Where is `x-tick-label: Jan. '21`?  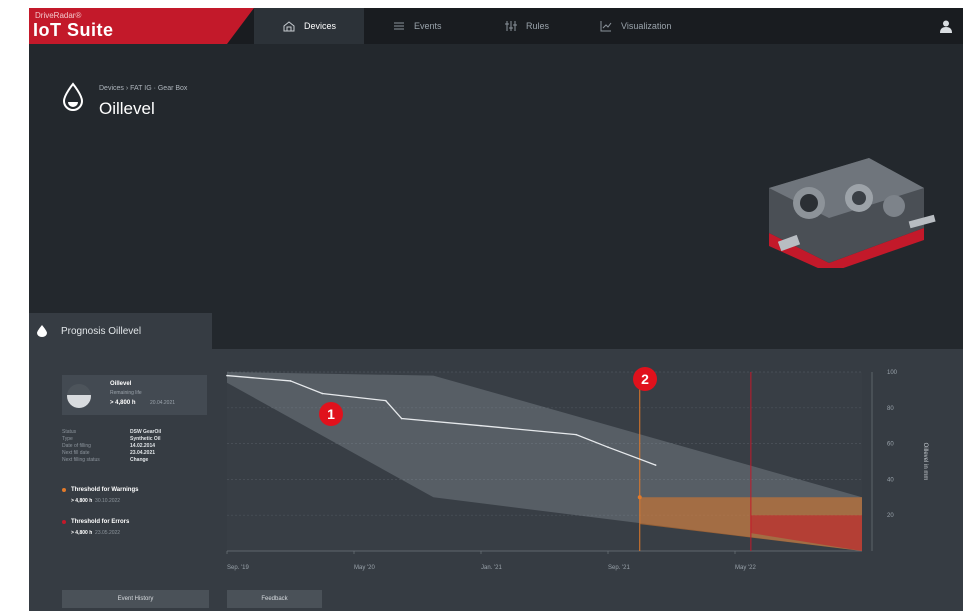 x-tick-label: Jan. '21 is located at coordinates (491, 568).